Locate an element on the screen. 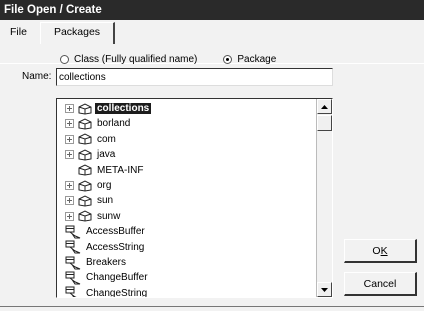 Image resolution: width=424 pixels, height=311 pixels. tree-item-label: borland is located at coordinates (114, 124).